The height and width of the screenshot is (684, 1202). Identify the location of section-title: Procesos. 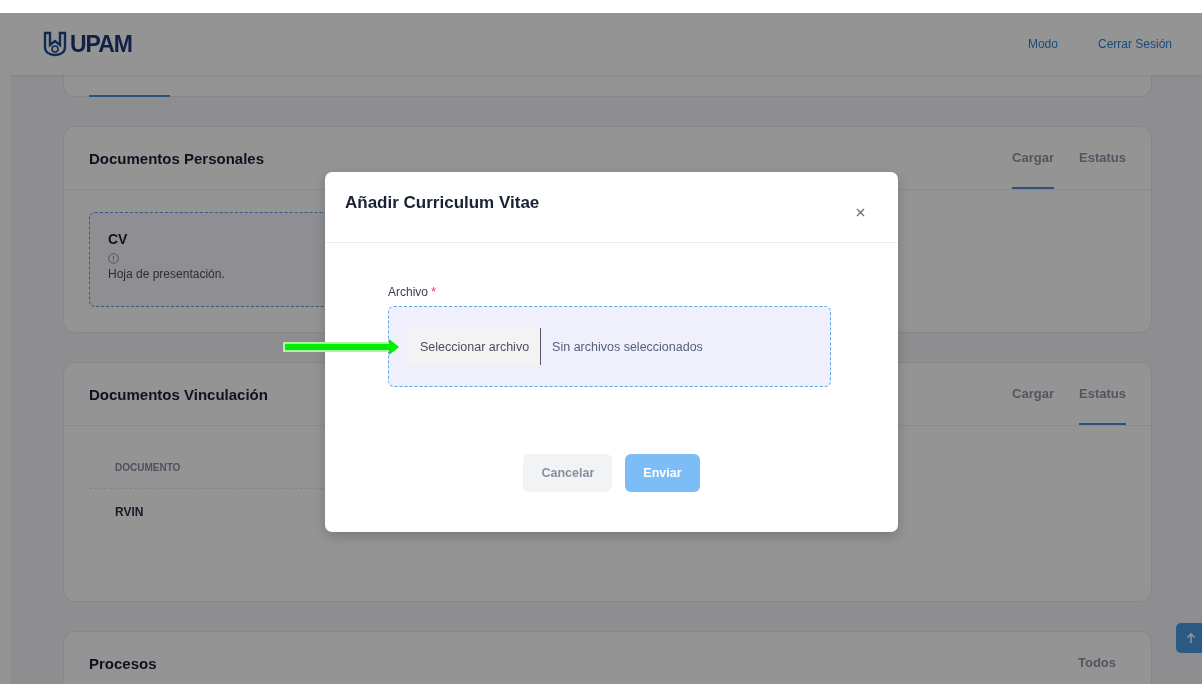
(123, 663).